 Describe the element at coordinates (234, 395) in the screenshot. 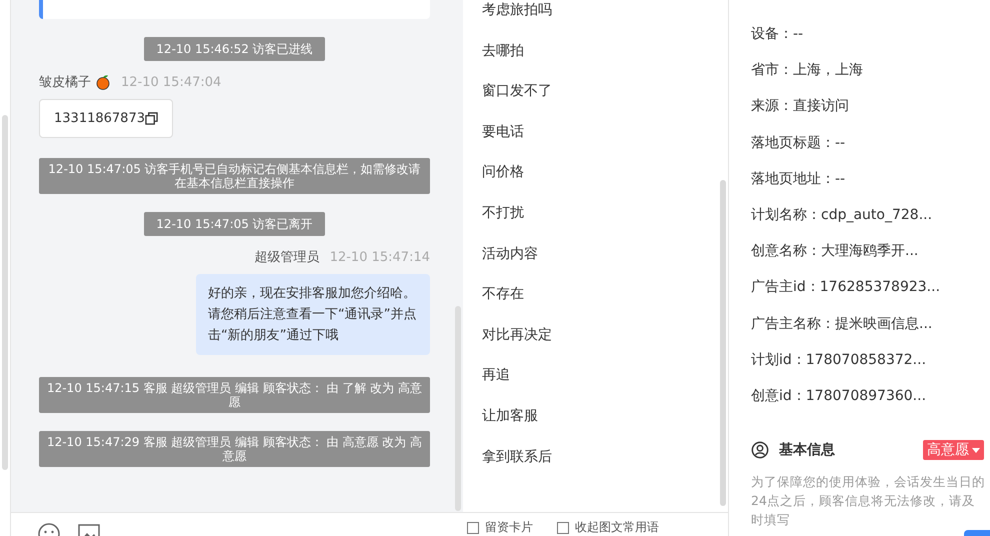

I see `system-notice: 12-10 15:47:15 客服 超级管理员 编辑 顾客状态： 由 了解 改为 高意愿` at that location.